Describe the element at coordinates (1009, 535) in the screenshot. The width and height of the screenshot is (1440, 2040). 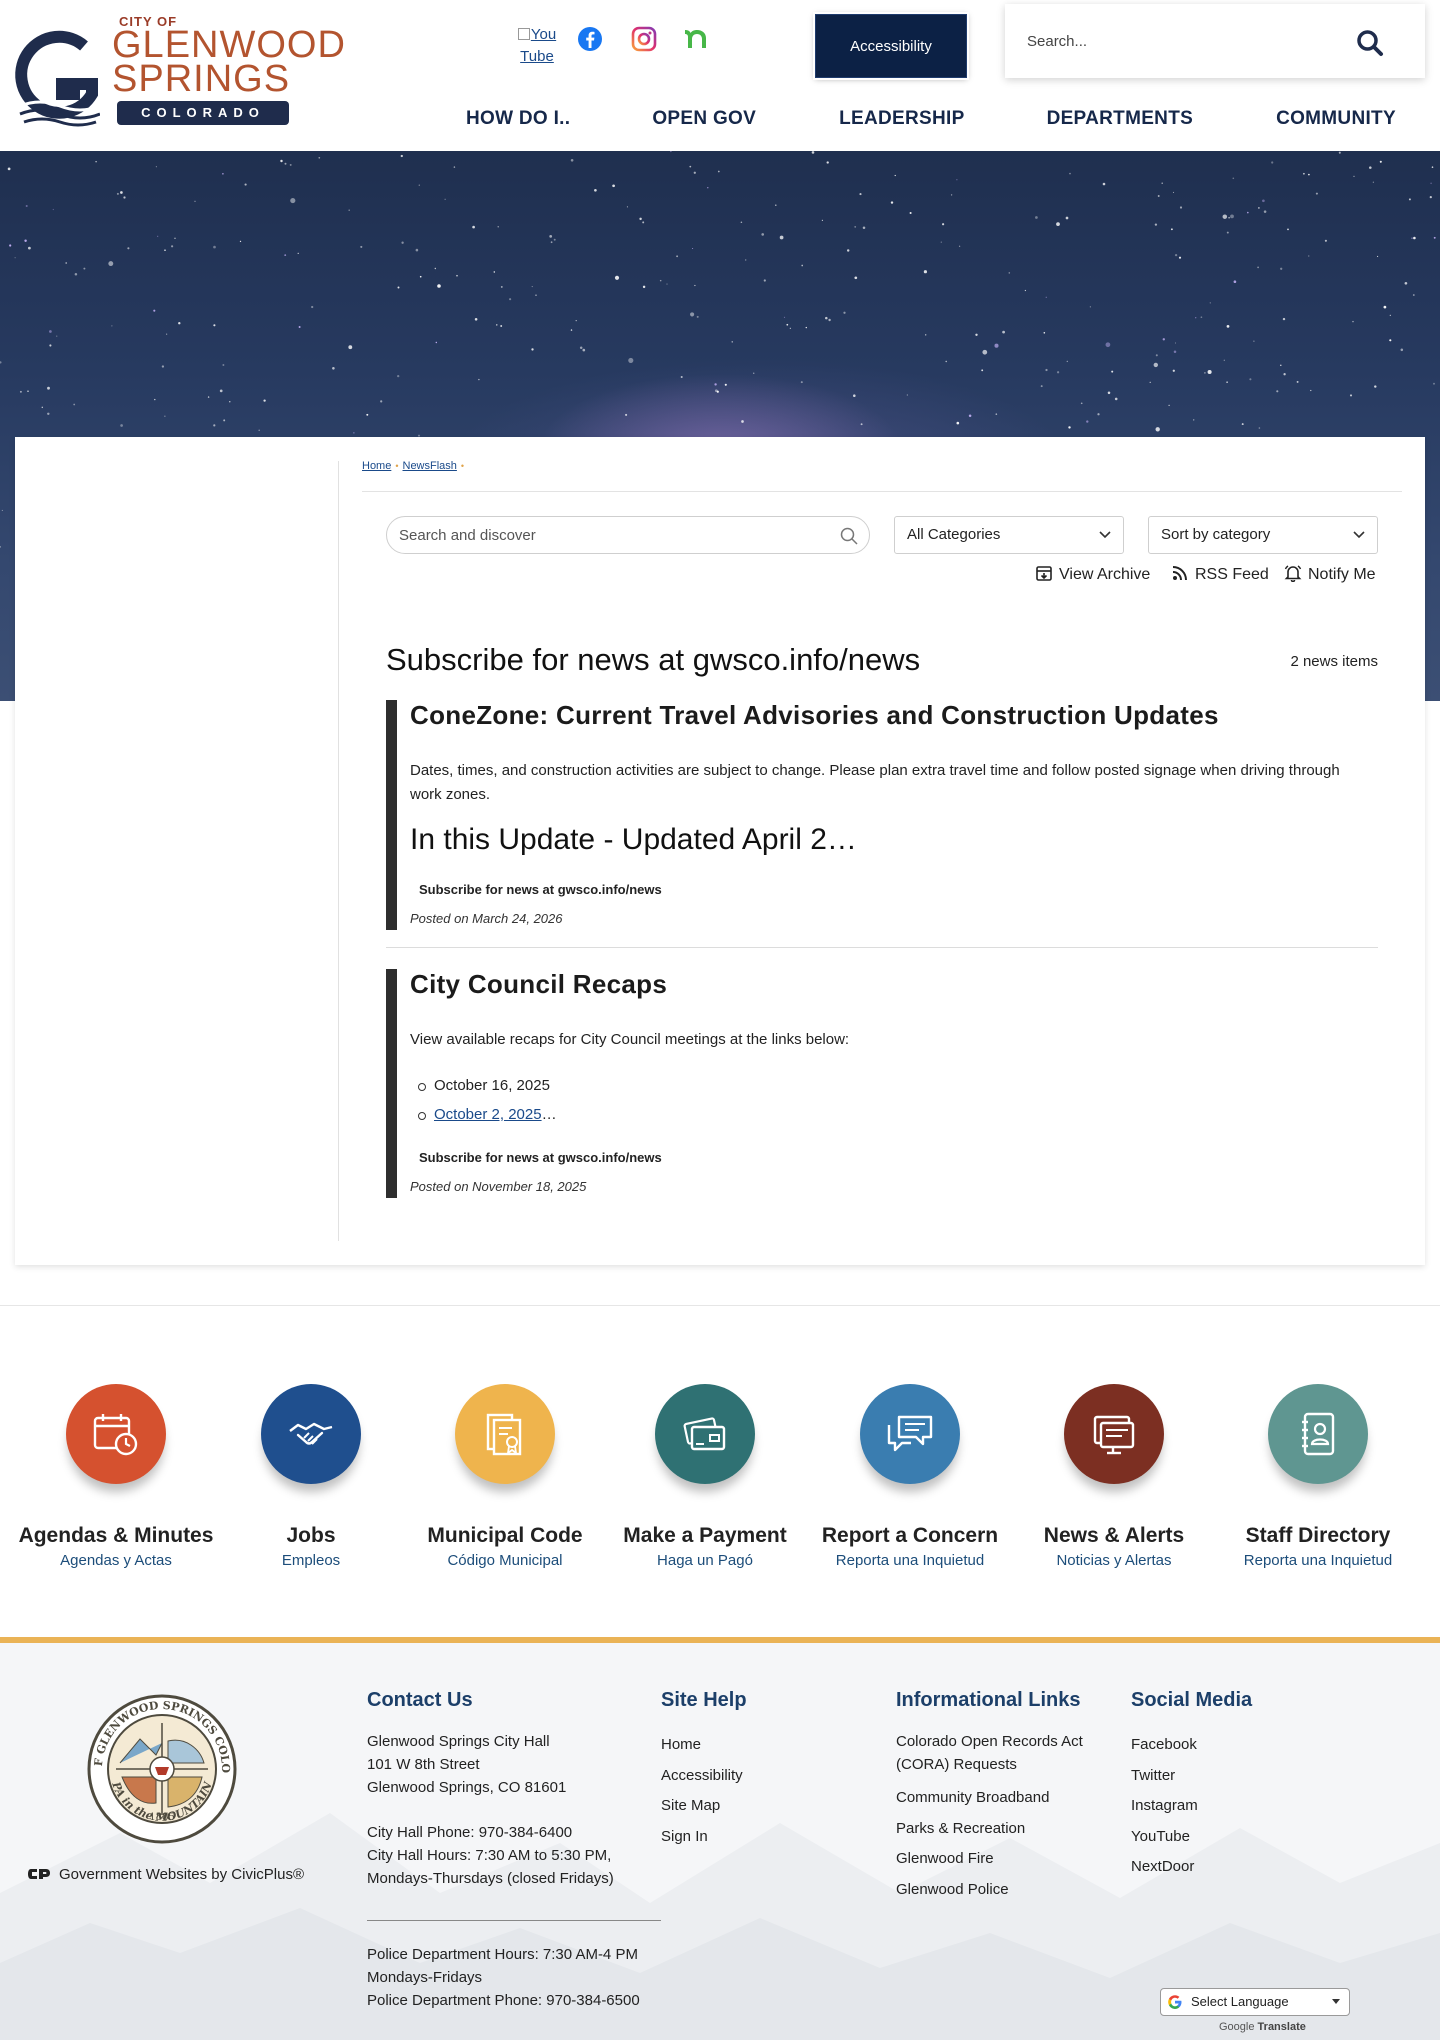
I see `category-select: All Categories` at that location.